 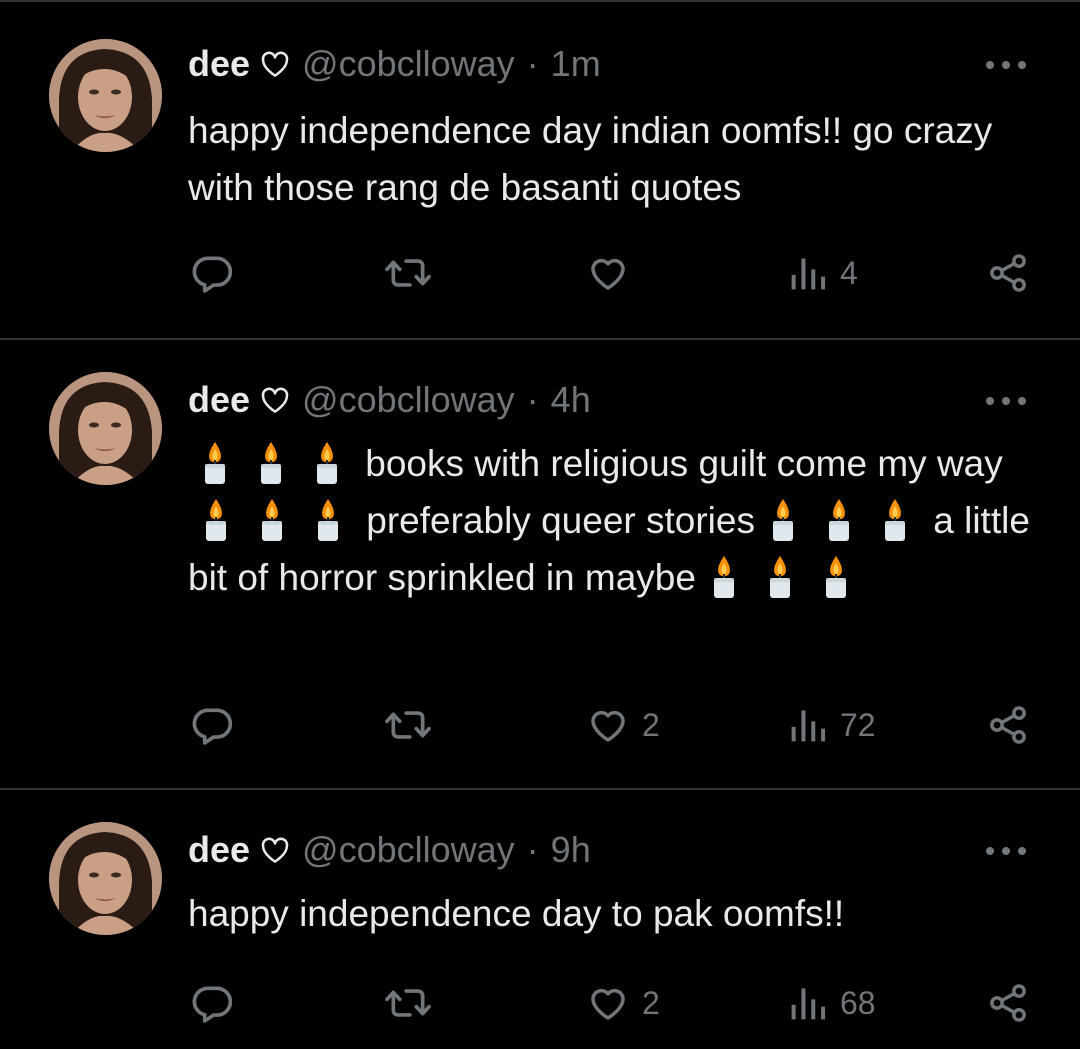 What do you see at coordinates (540, 273) in the screenshot?
I see `action-bar: 4` at bounding box center [540, 273].